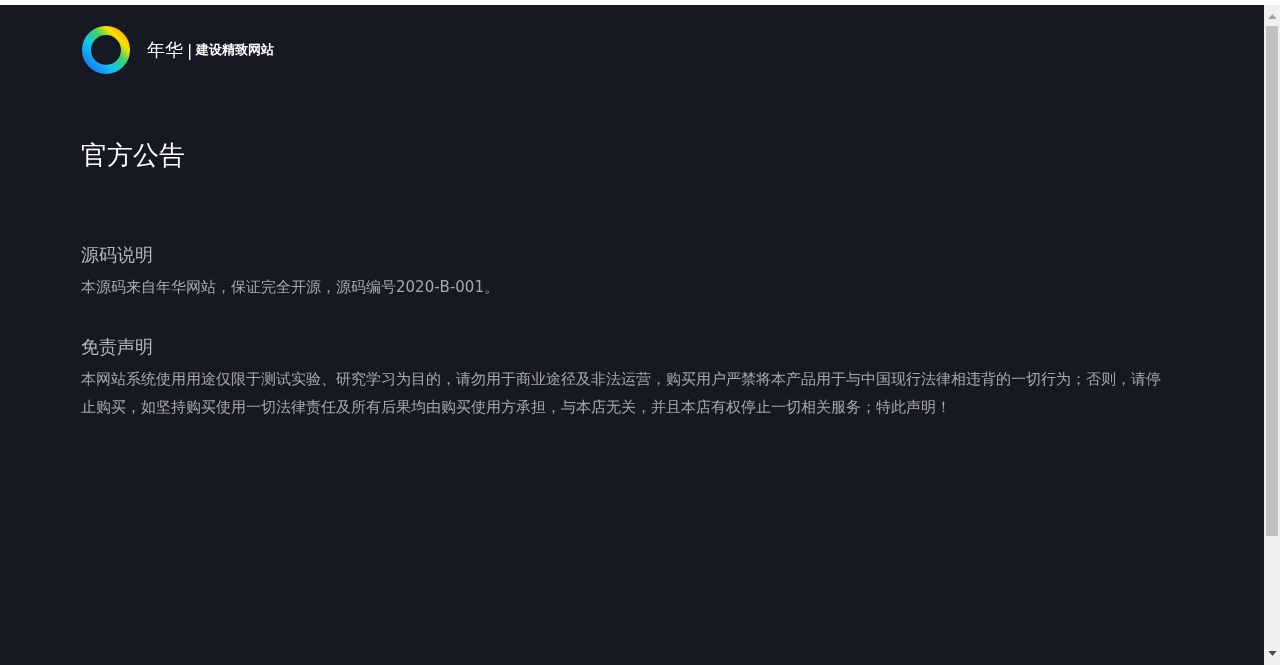  I want to click on scroll-up-icon, so click(1272, 16).